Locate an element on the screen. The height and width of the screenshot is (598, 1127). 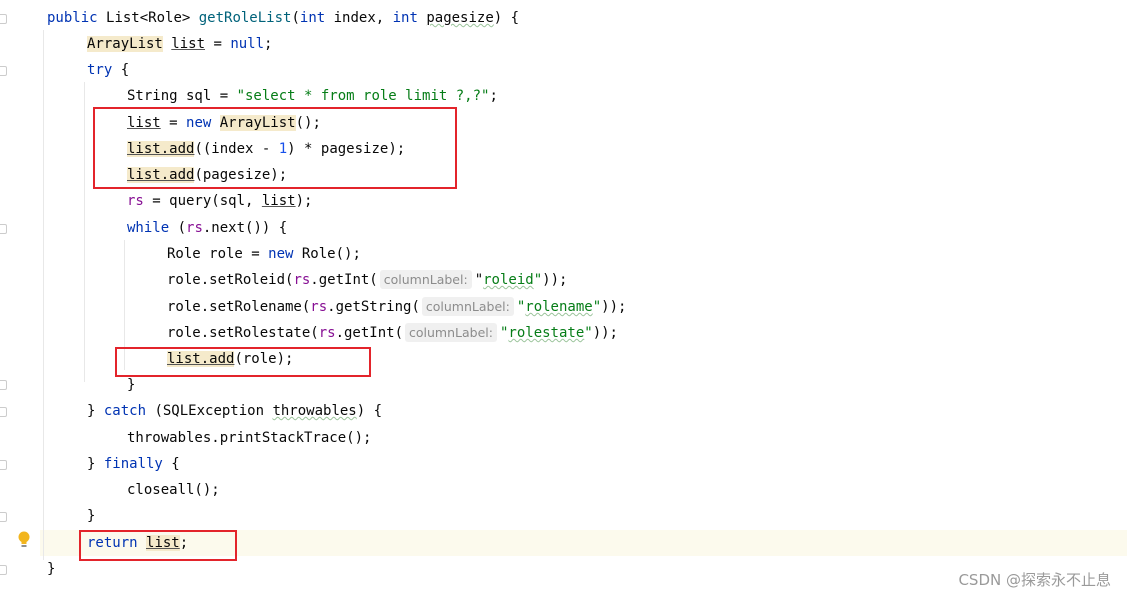
code-line: throwables.printStackTrace(); is located at coordinates (249, 438).